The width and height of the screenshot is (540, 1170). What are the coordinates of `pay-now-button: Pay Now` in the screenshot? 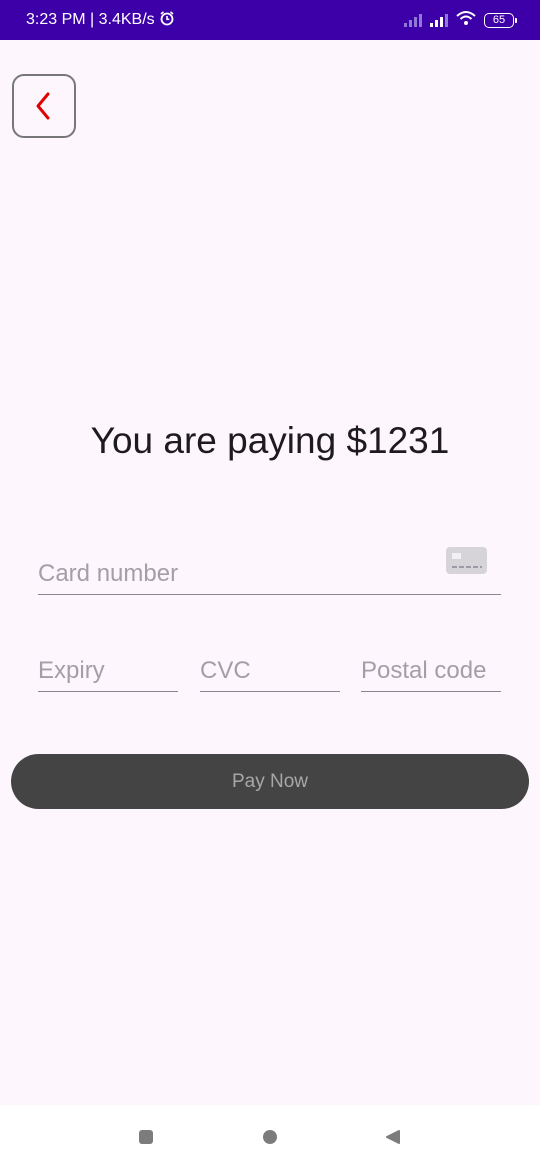 It's located at (270, 781).